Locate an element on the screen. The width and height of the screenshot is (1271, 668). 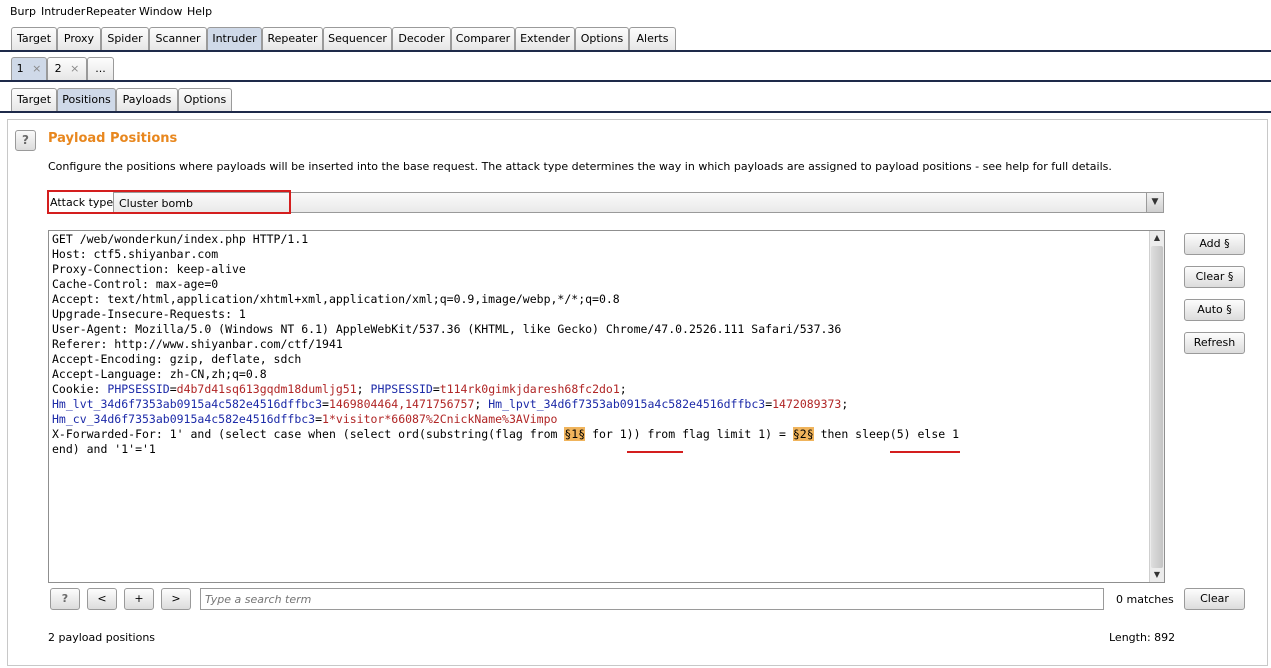
attack-type-highlight is located at coordinates (169, 202).